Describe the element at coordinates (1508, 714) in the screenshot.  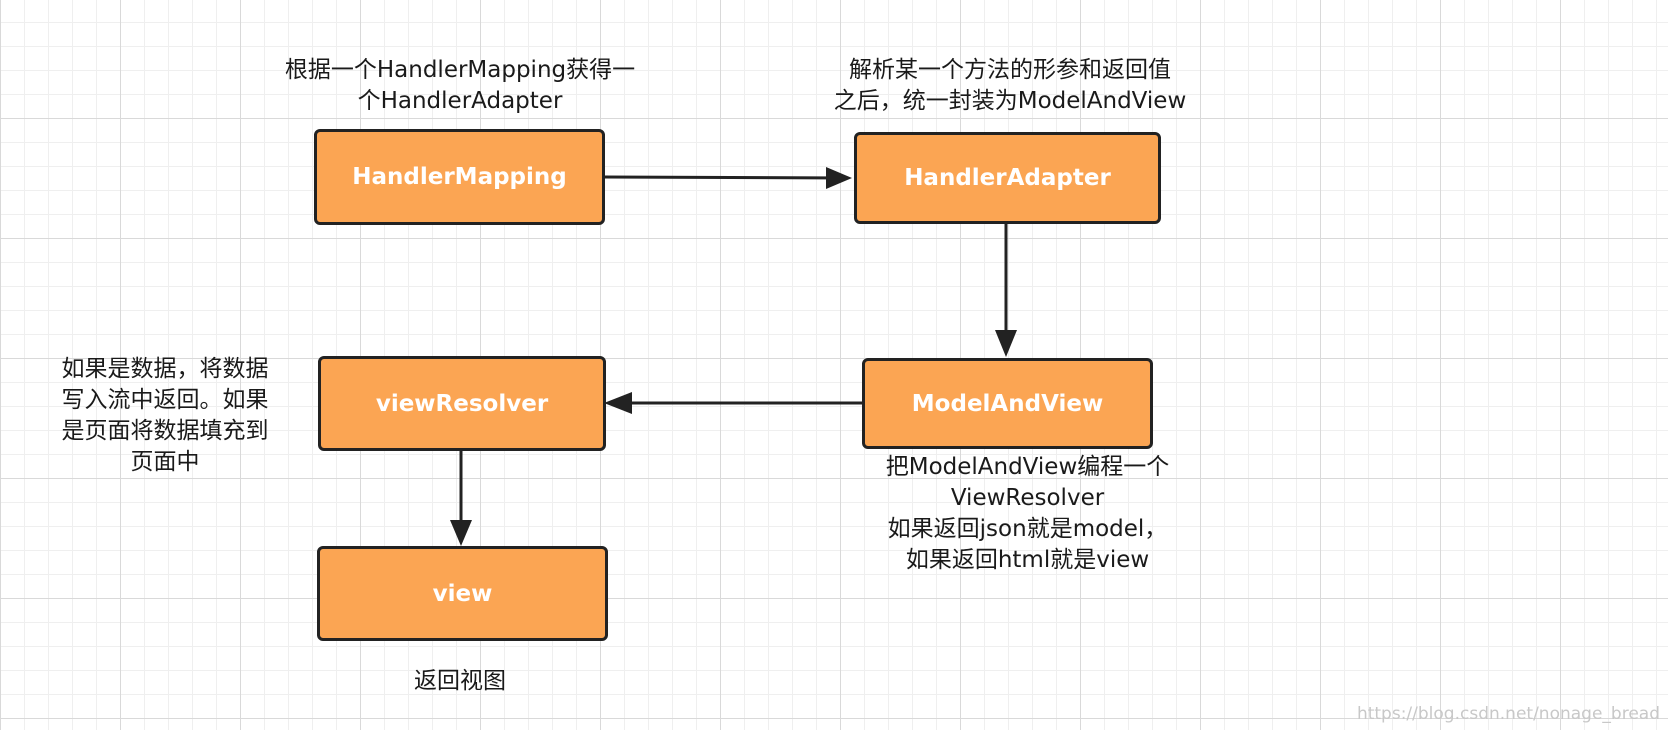
I see `watermark: https://blog.csdn.net/nonage_bread` at that location.